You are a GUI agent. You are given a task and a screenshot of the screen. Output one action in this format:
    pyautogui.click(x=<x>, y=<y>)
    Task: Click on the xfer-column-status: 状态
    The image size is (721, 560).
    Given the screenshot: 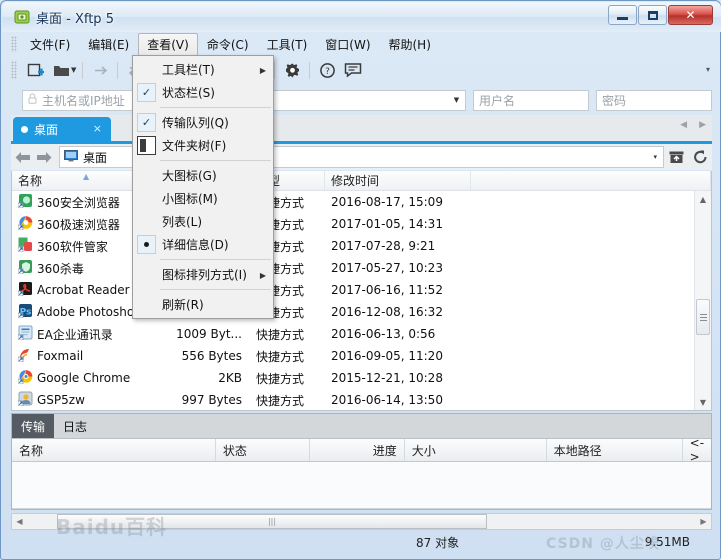 What is the action you would take?
    pyautogui.click(x=263, y=450)
    